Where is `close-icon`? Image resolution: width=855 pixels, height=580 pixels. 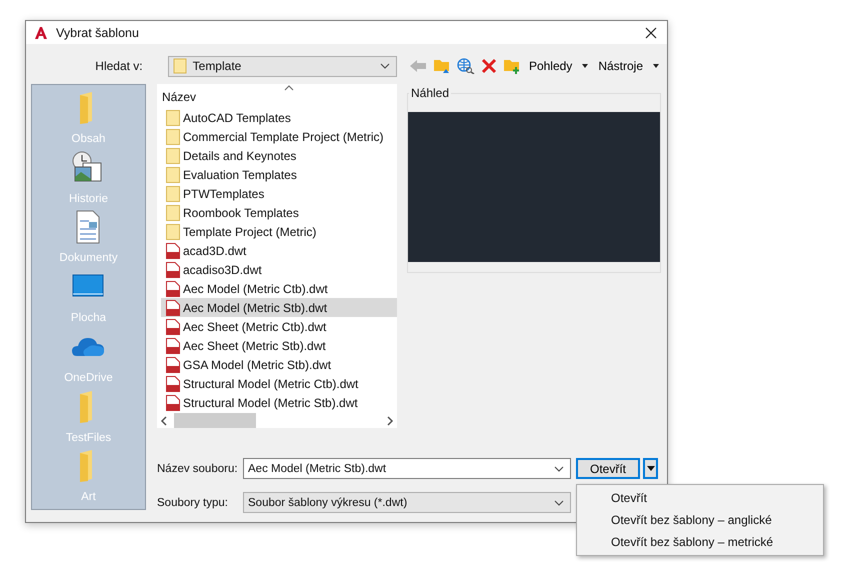 close-icon is located at coordinates (651, 32).